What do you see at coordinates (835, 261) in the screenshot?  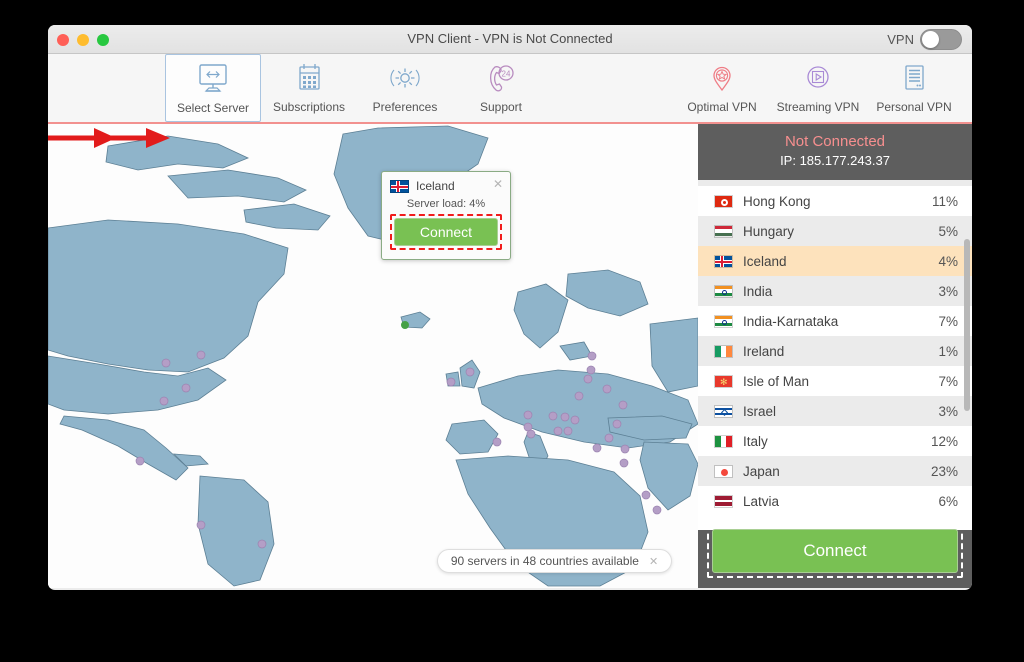 I see `country-row: Iceland 4%` at bounding box center [835, 261].